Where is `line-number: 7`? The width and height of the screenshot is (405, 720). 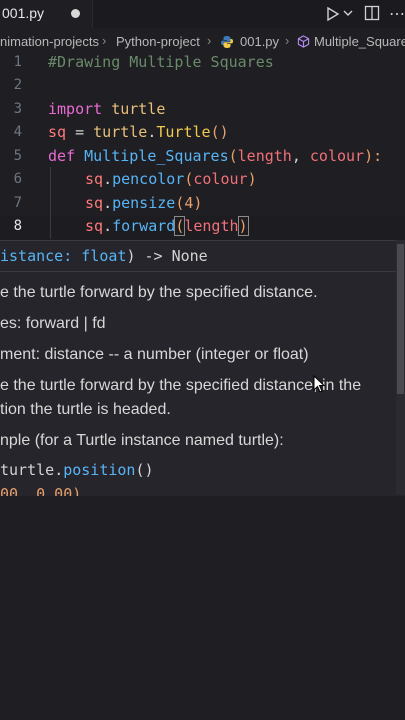 line-number: 7 is located at coordinates (17, 203).